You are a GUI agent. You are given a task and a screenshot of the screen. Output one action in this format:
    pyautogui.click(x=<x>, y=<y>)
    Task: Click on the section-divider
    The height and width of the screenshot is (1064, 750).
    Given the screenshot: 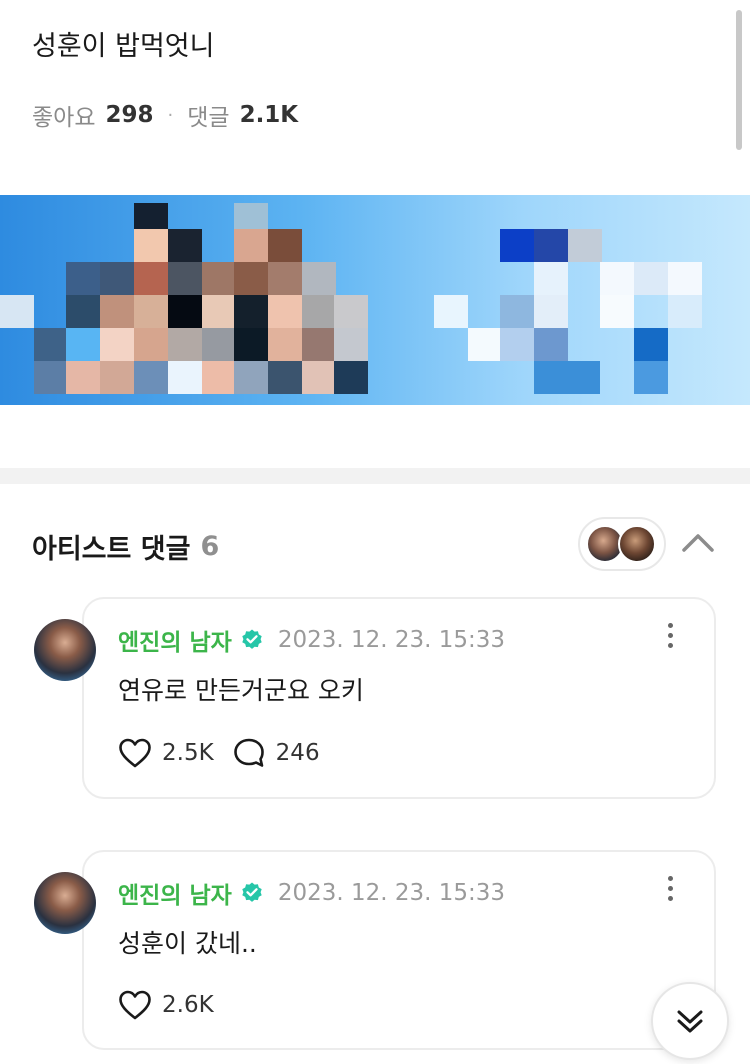 What is the action you would take?
    pyautogui.click(x=375, y=476)
    